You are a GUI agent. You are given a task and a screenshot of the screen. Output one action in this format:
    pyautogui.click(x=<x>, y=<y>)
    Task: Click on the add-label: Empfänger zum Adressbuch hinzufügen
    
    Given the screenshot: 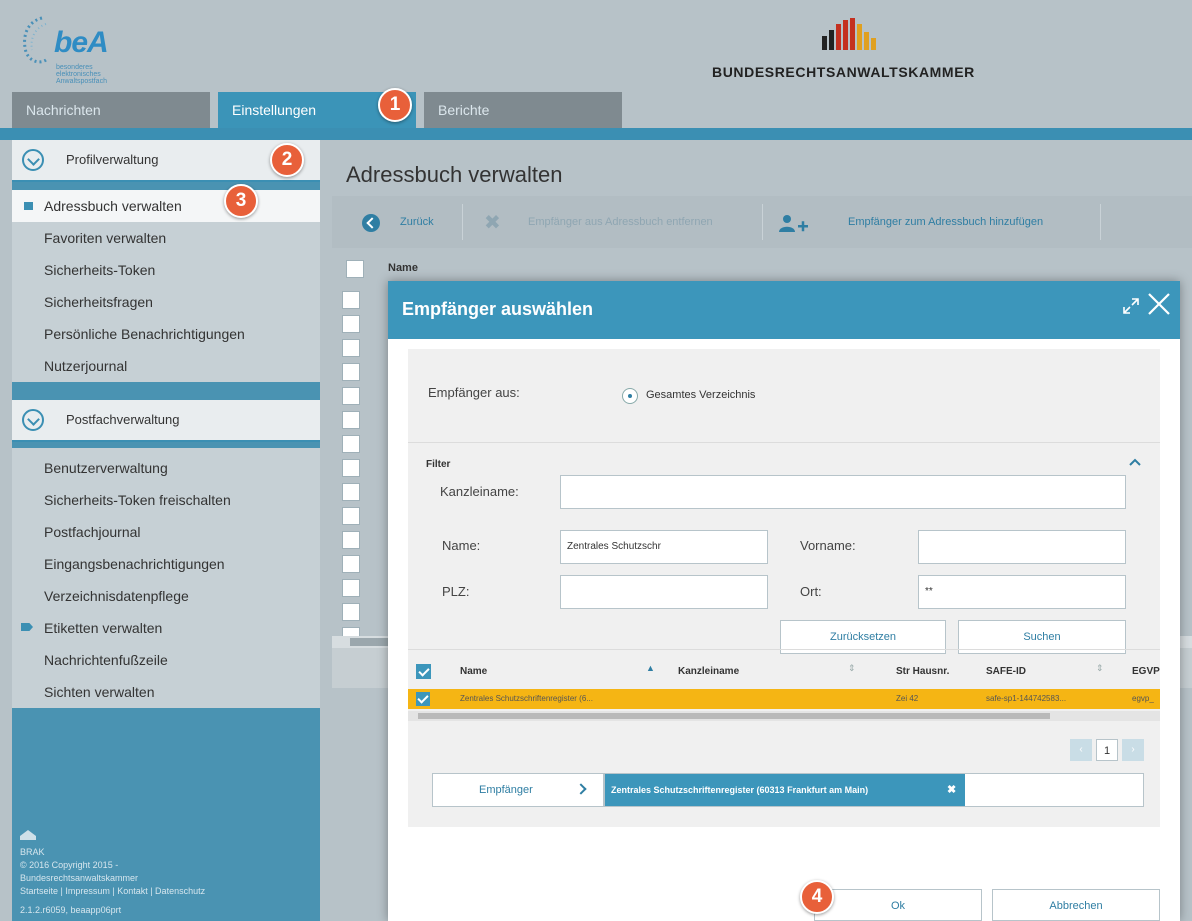 What is the action you would take?
    pyautogui.click(x=946, y=222)
    